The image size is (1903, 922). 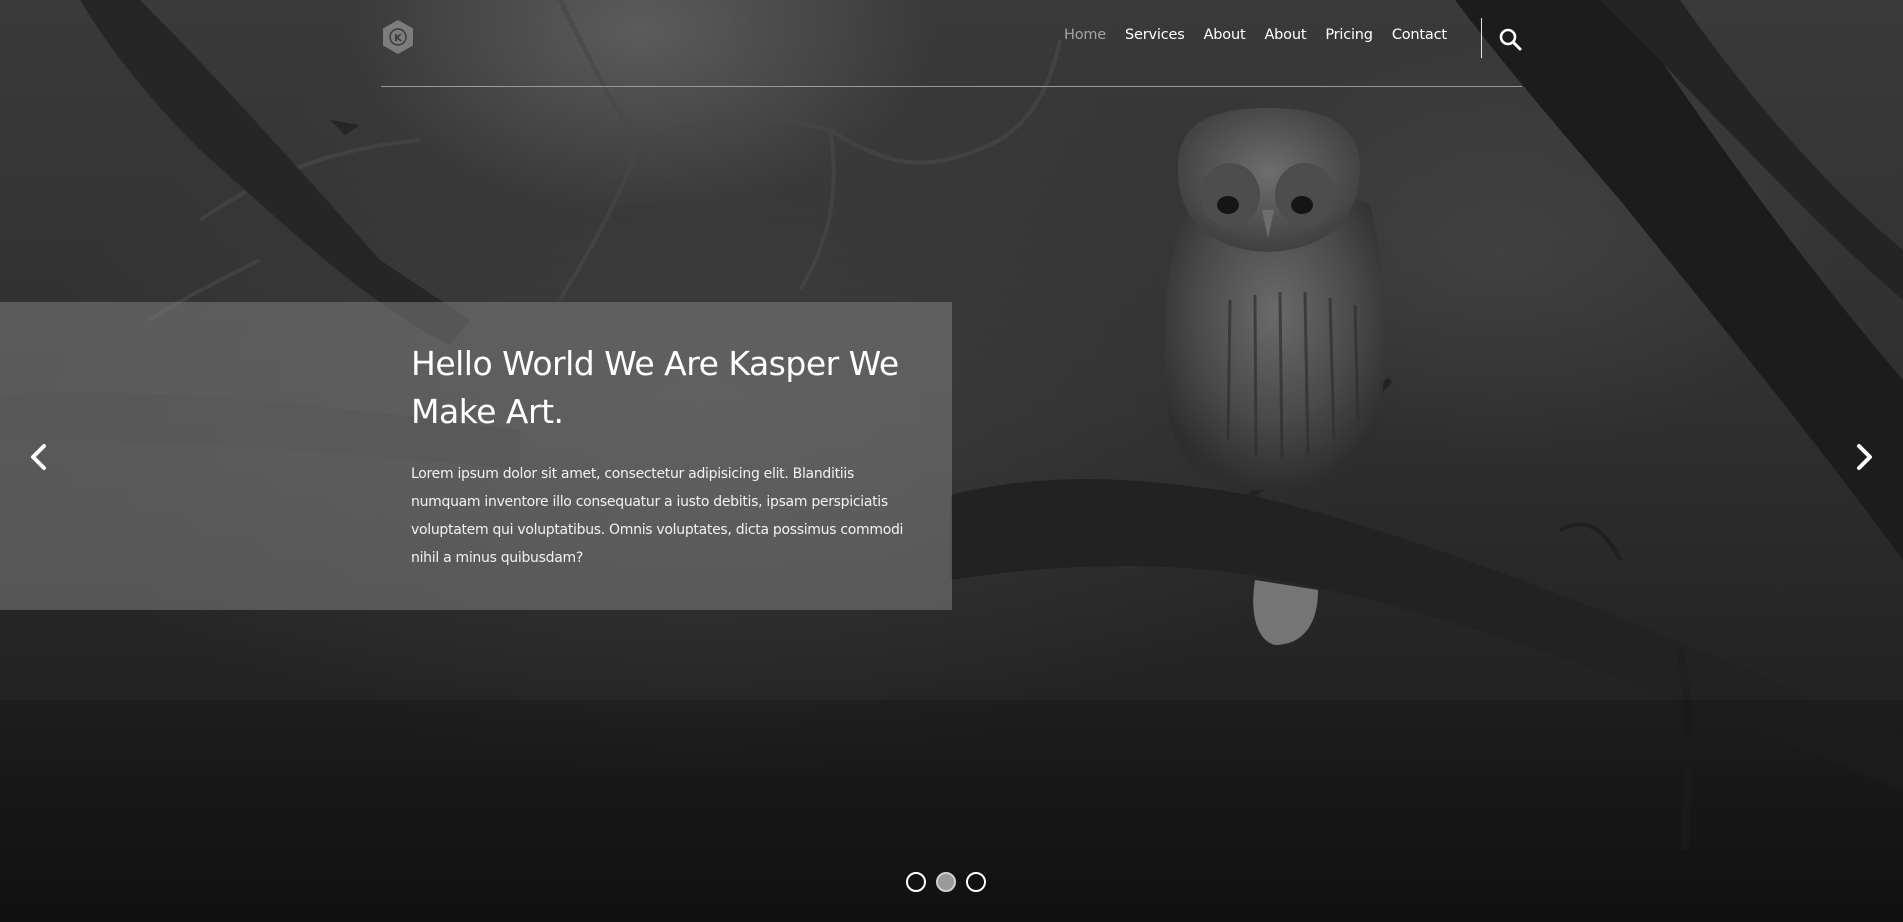 I want to click on kasper-logo: K, so click(x=398, y=37).